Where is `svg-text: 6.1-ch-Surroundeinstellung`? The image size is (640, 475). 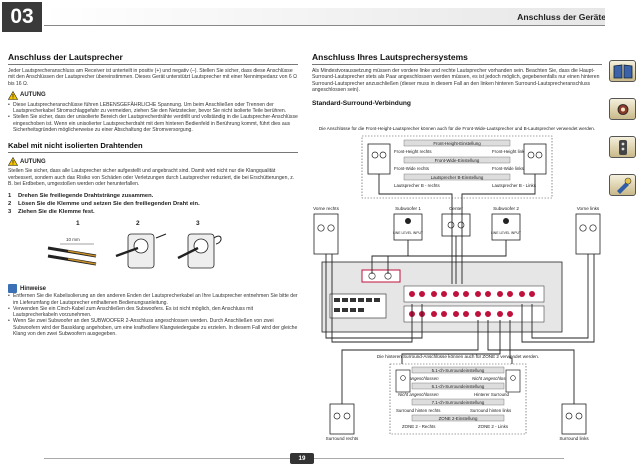 svg-text: 6.1-ch-Surroundeinstellung is located at coordinates (458, 386).